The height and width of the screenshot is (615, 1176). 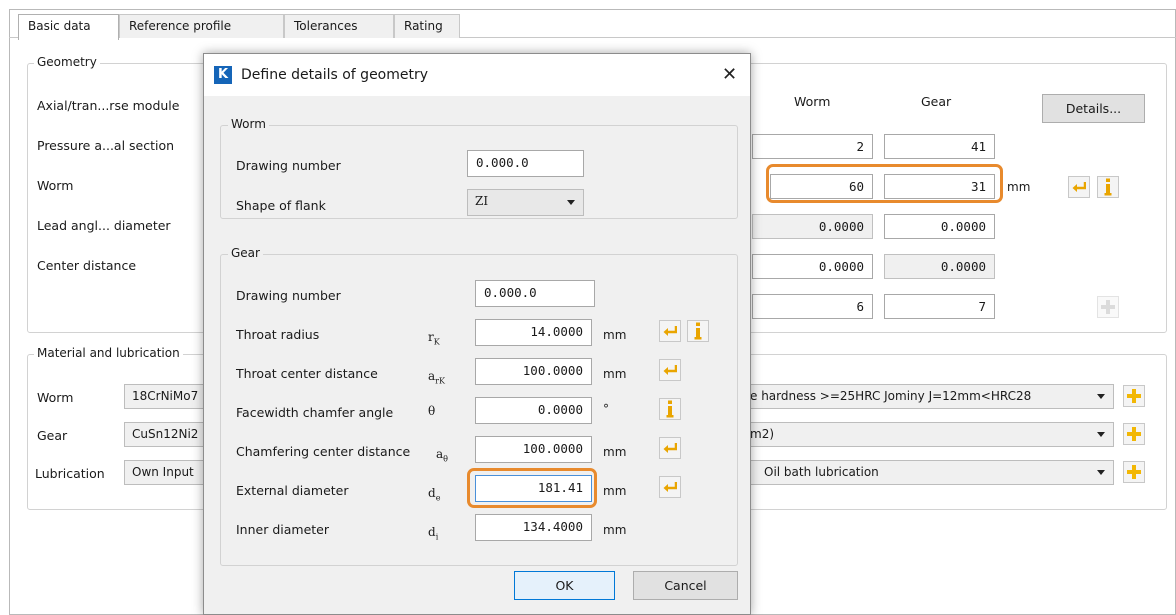 I want to click on external-diameter-label: External diameter, so click(x=292, y=490).